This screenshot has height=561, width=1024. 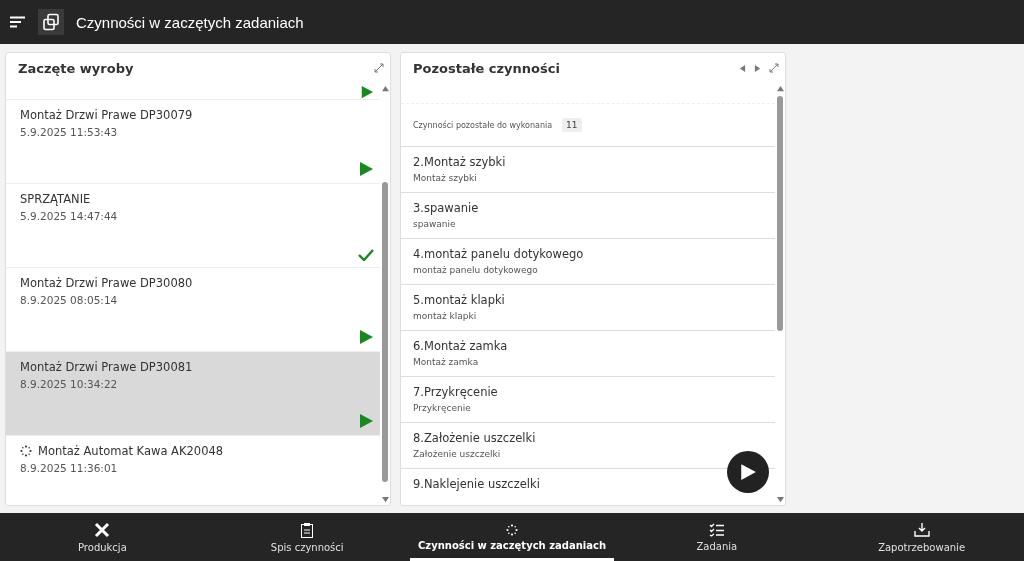 What do you see at coordinates (106, 115) in the screenshot?
I see `product-name: Montaż Drzwi Prawe DP30079` at bounding box center [106, 115].